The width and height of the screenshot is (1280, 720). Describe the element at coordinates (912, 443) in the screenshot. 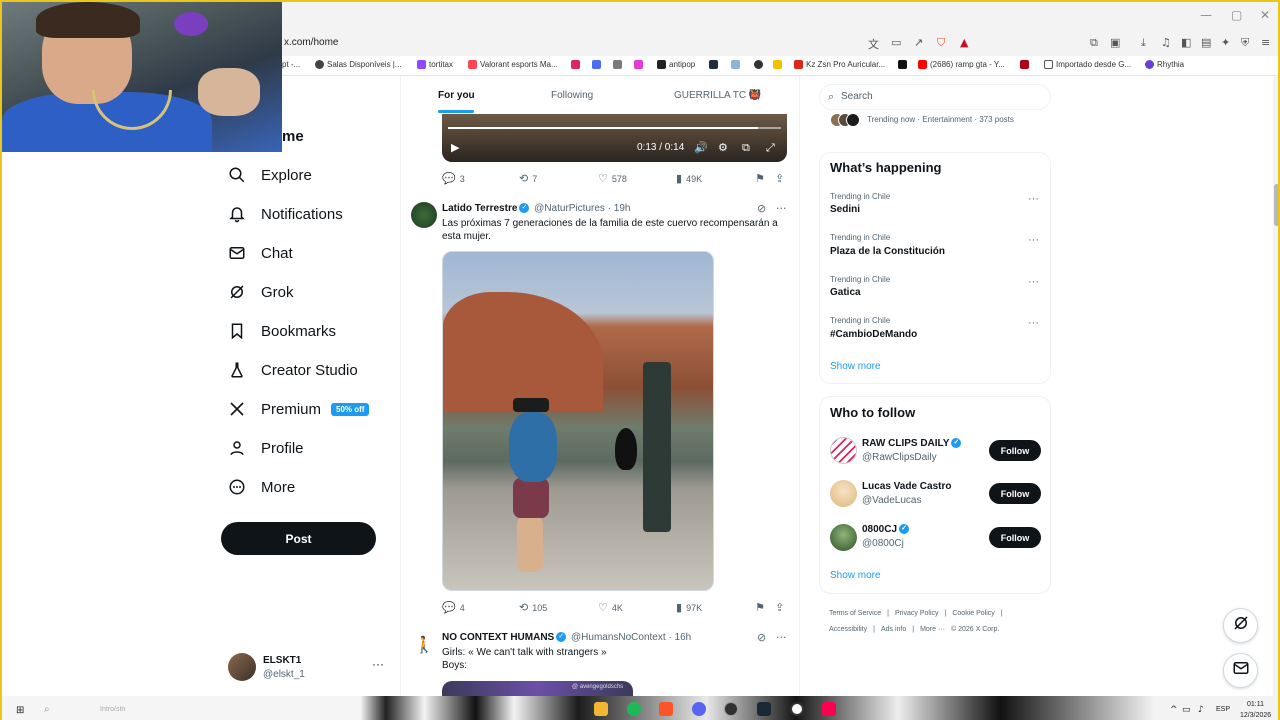

I see `suggested-account-name: RAW CLIPS DAILY ✓` at that location.